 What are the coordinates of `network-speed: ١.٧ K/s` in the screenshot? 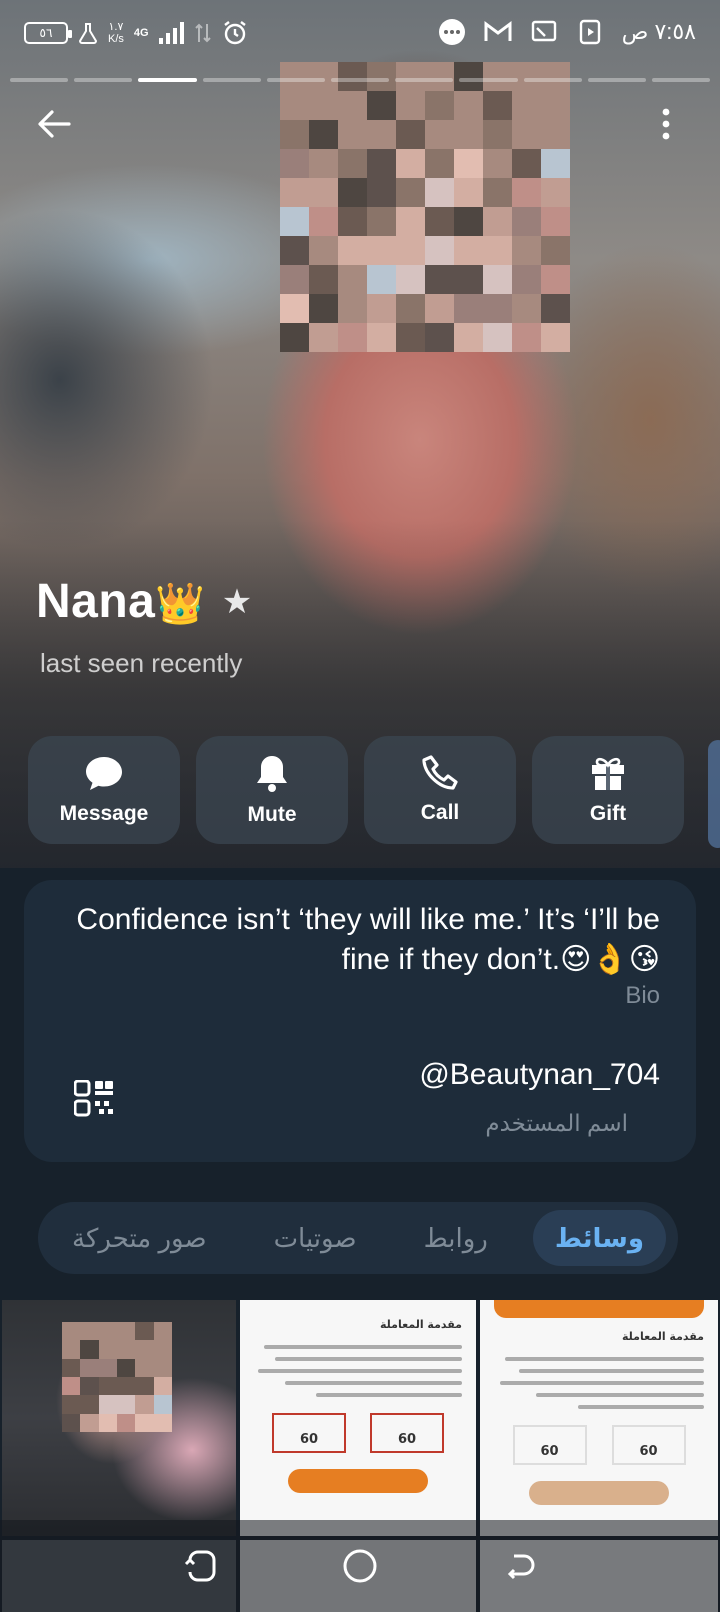 It's located at (116, 33).